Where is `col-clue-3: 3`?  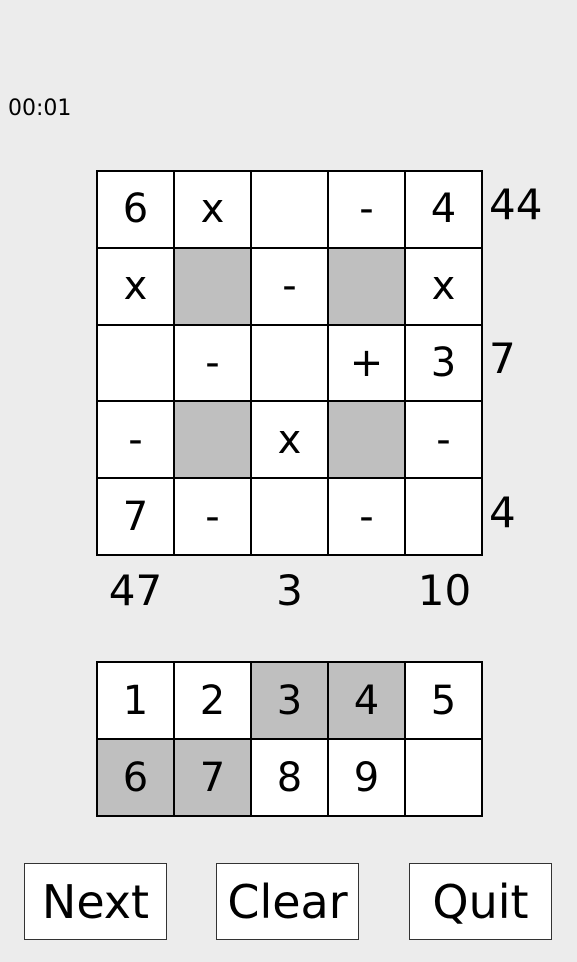
col-clue-3: 3 is located at coordinates (289, 590).